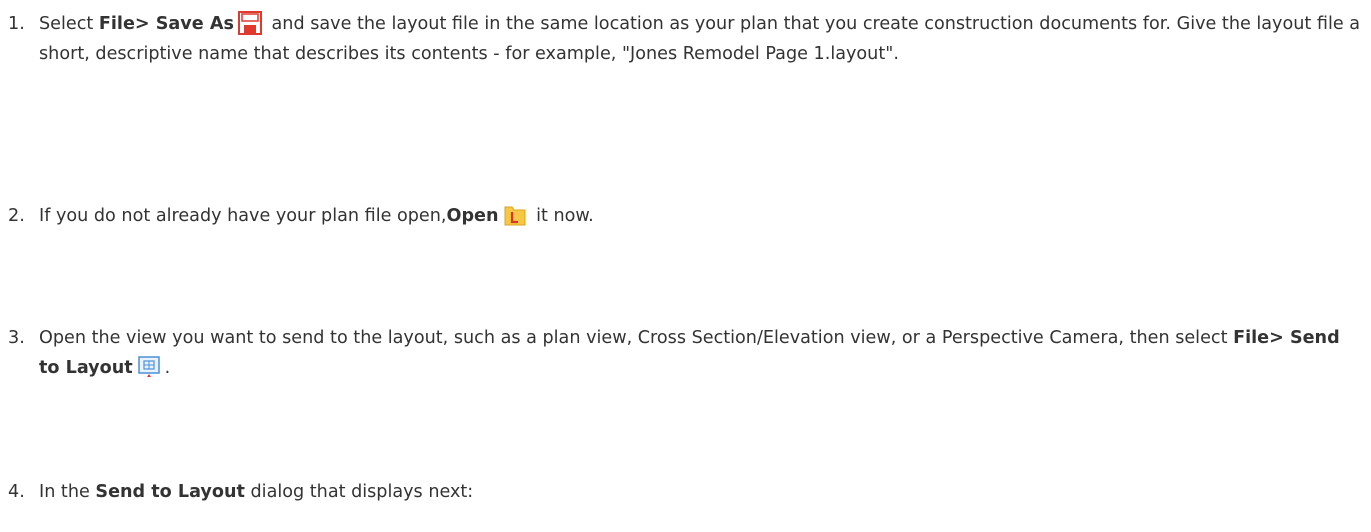  What do you see at coordinates (562, 216) in the screenshot?
I see `step-text-post: it now.` at bounding box center [562, 216].